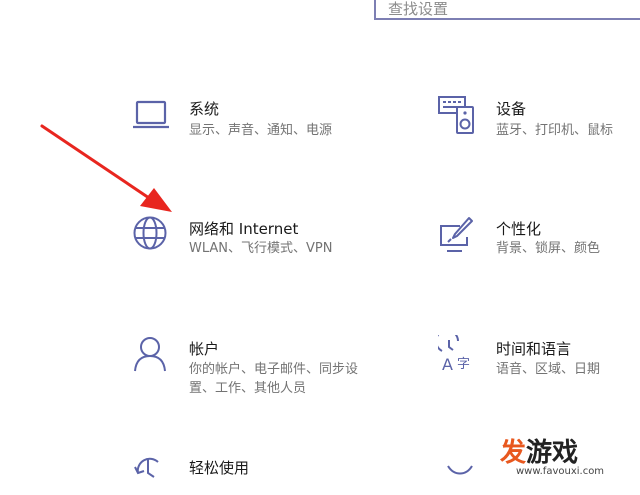  What do you see at coordinates (560, 471) in the screenshot?
I see `watermark-url: www.favouxi.com` at bounding box center [560, 471].